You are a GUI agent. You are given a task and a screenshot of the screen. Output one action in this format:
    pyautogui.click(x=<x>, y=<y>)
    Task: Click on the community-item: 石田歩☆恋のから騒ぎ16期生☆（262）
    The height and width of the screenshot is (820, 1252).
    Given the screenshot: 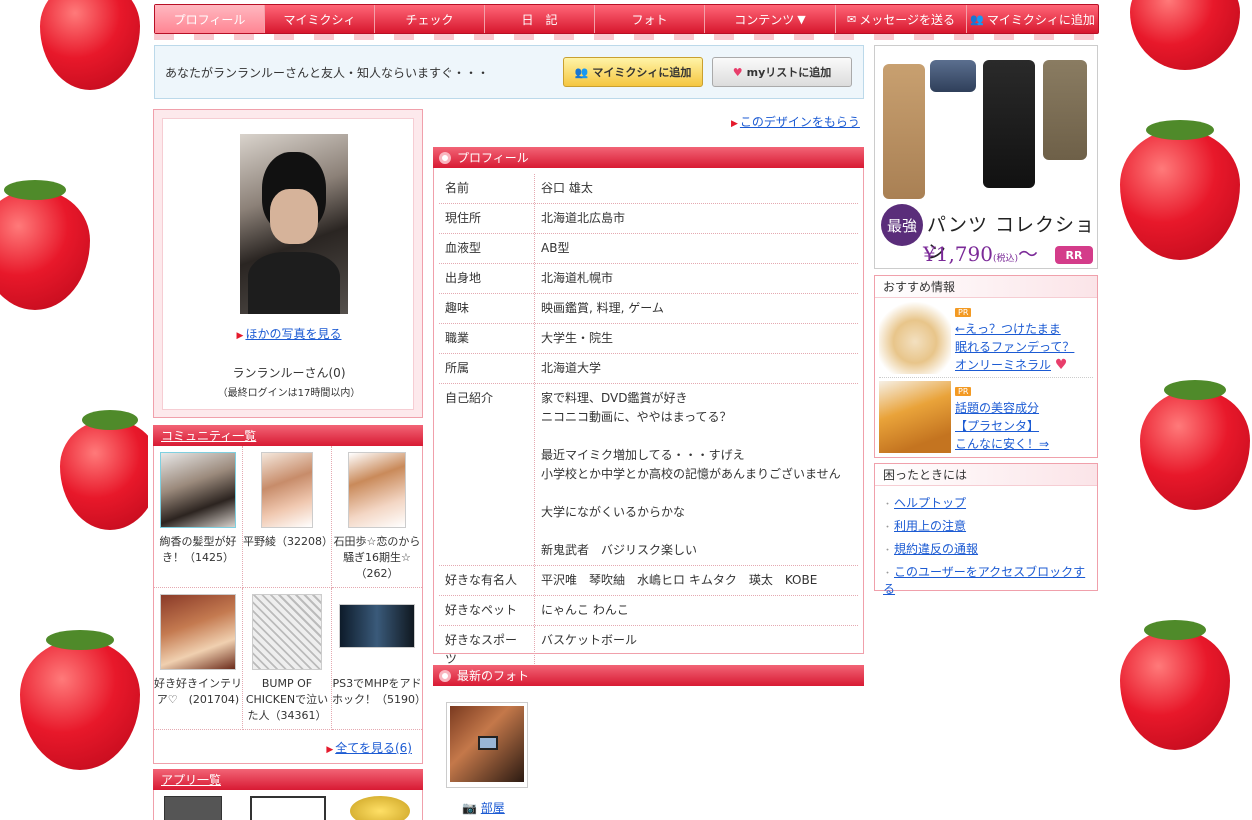 What is the action you would take?
    pyautogui.click(x=377, y=517)
    